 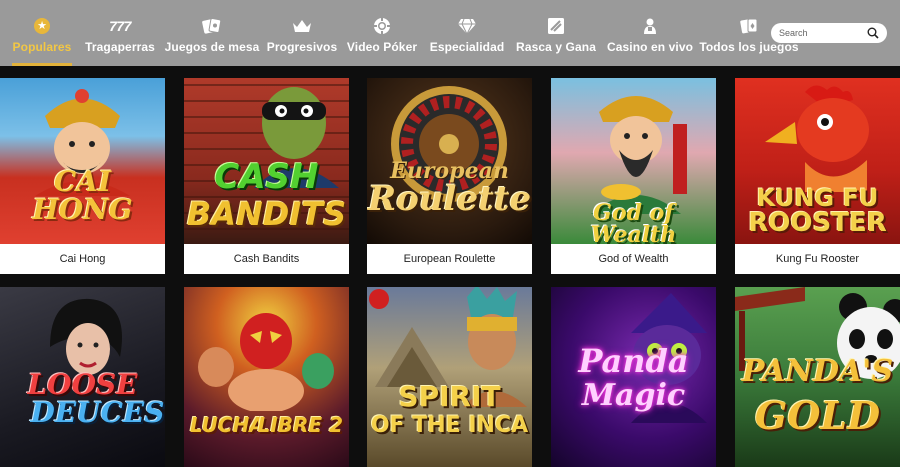 I want to click on game-logo-text: GOLD, so click(x=817, y=415).